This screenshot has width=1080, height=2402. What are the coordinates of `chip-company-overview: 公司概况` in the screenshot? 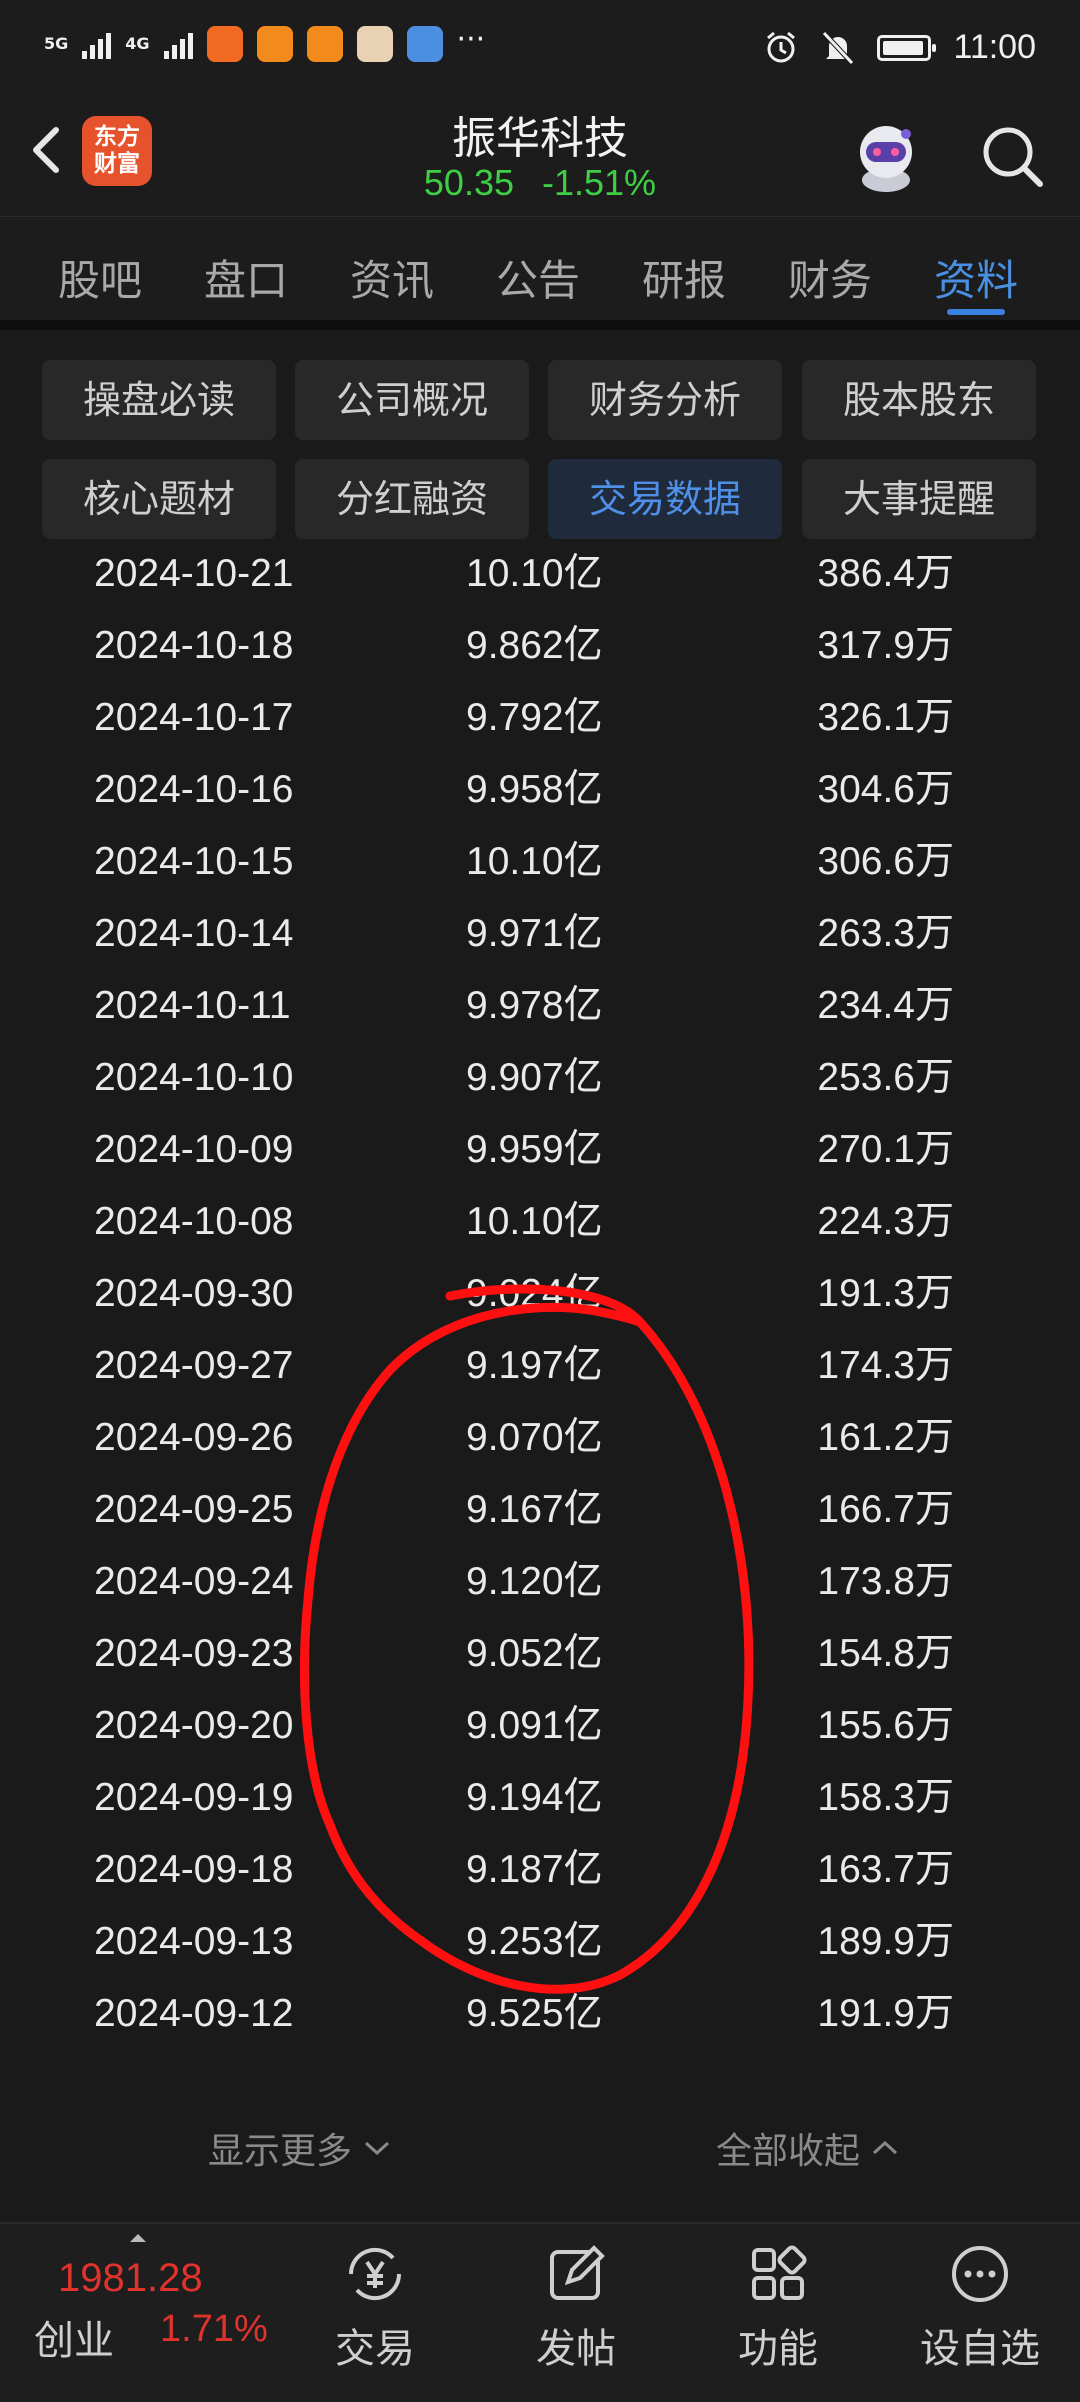 It's located at (412, 400).